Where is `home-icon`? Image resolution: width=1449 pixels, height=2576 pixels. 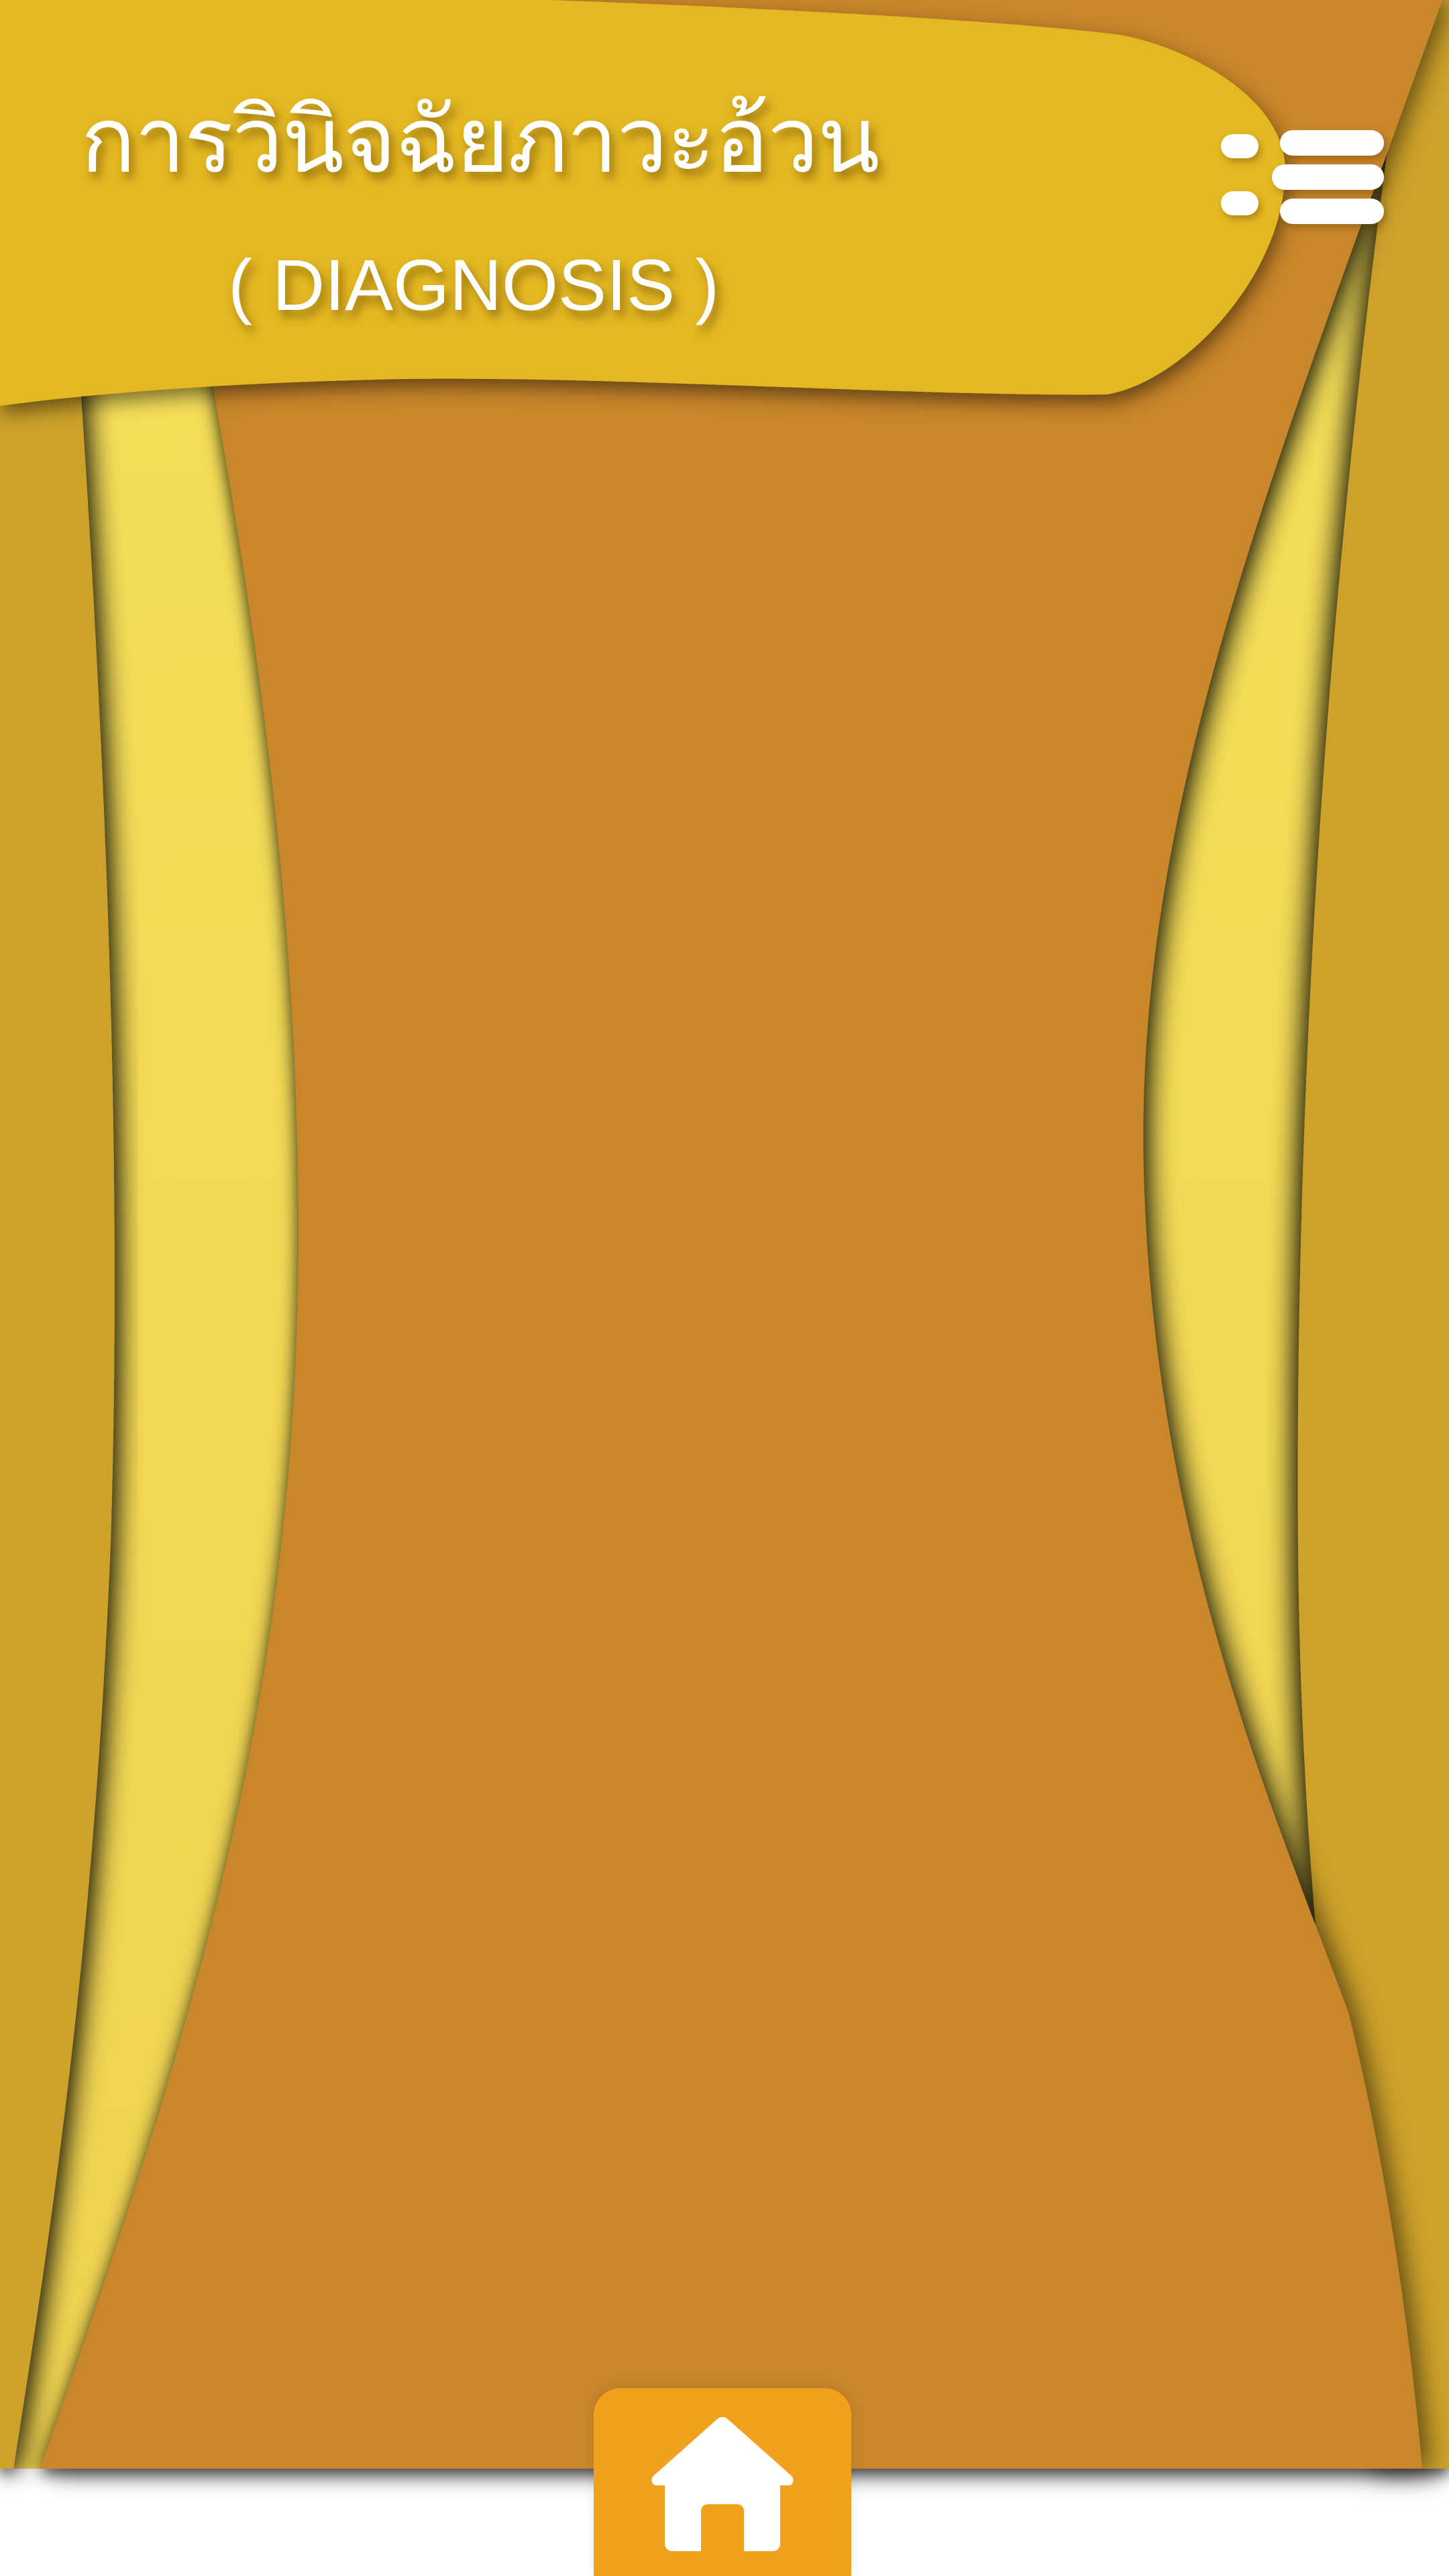 home-icon is located at coordinates (722, 2484).